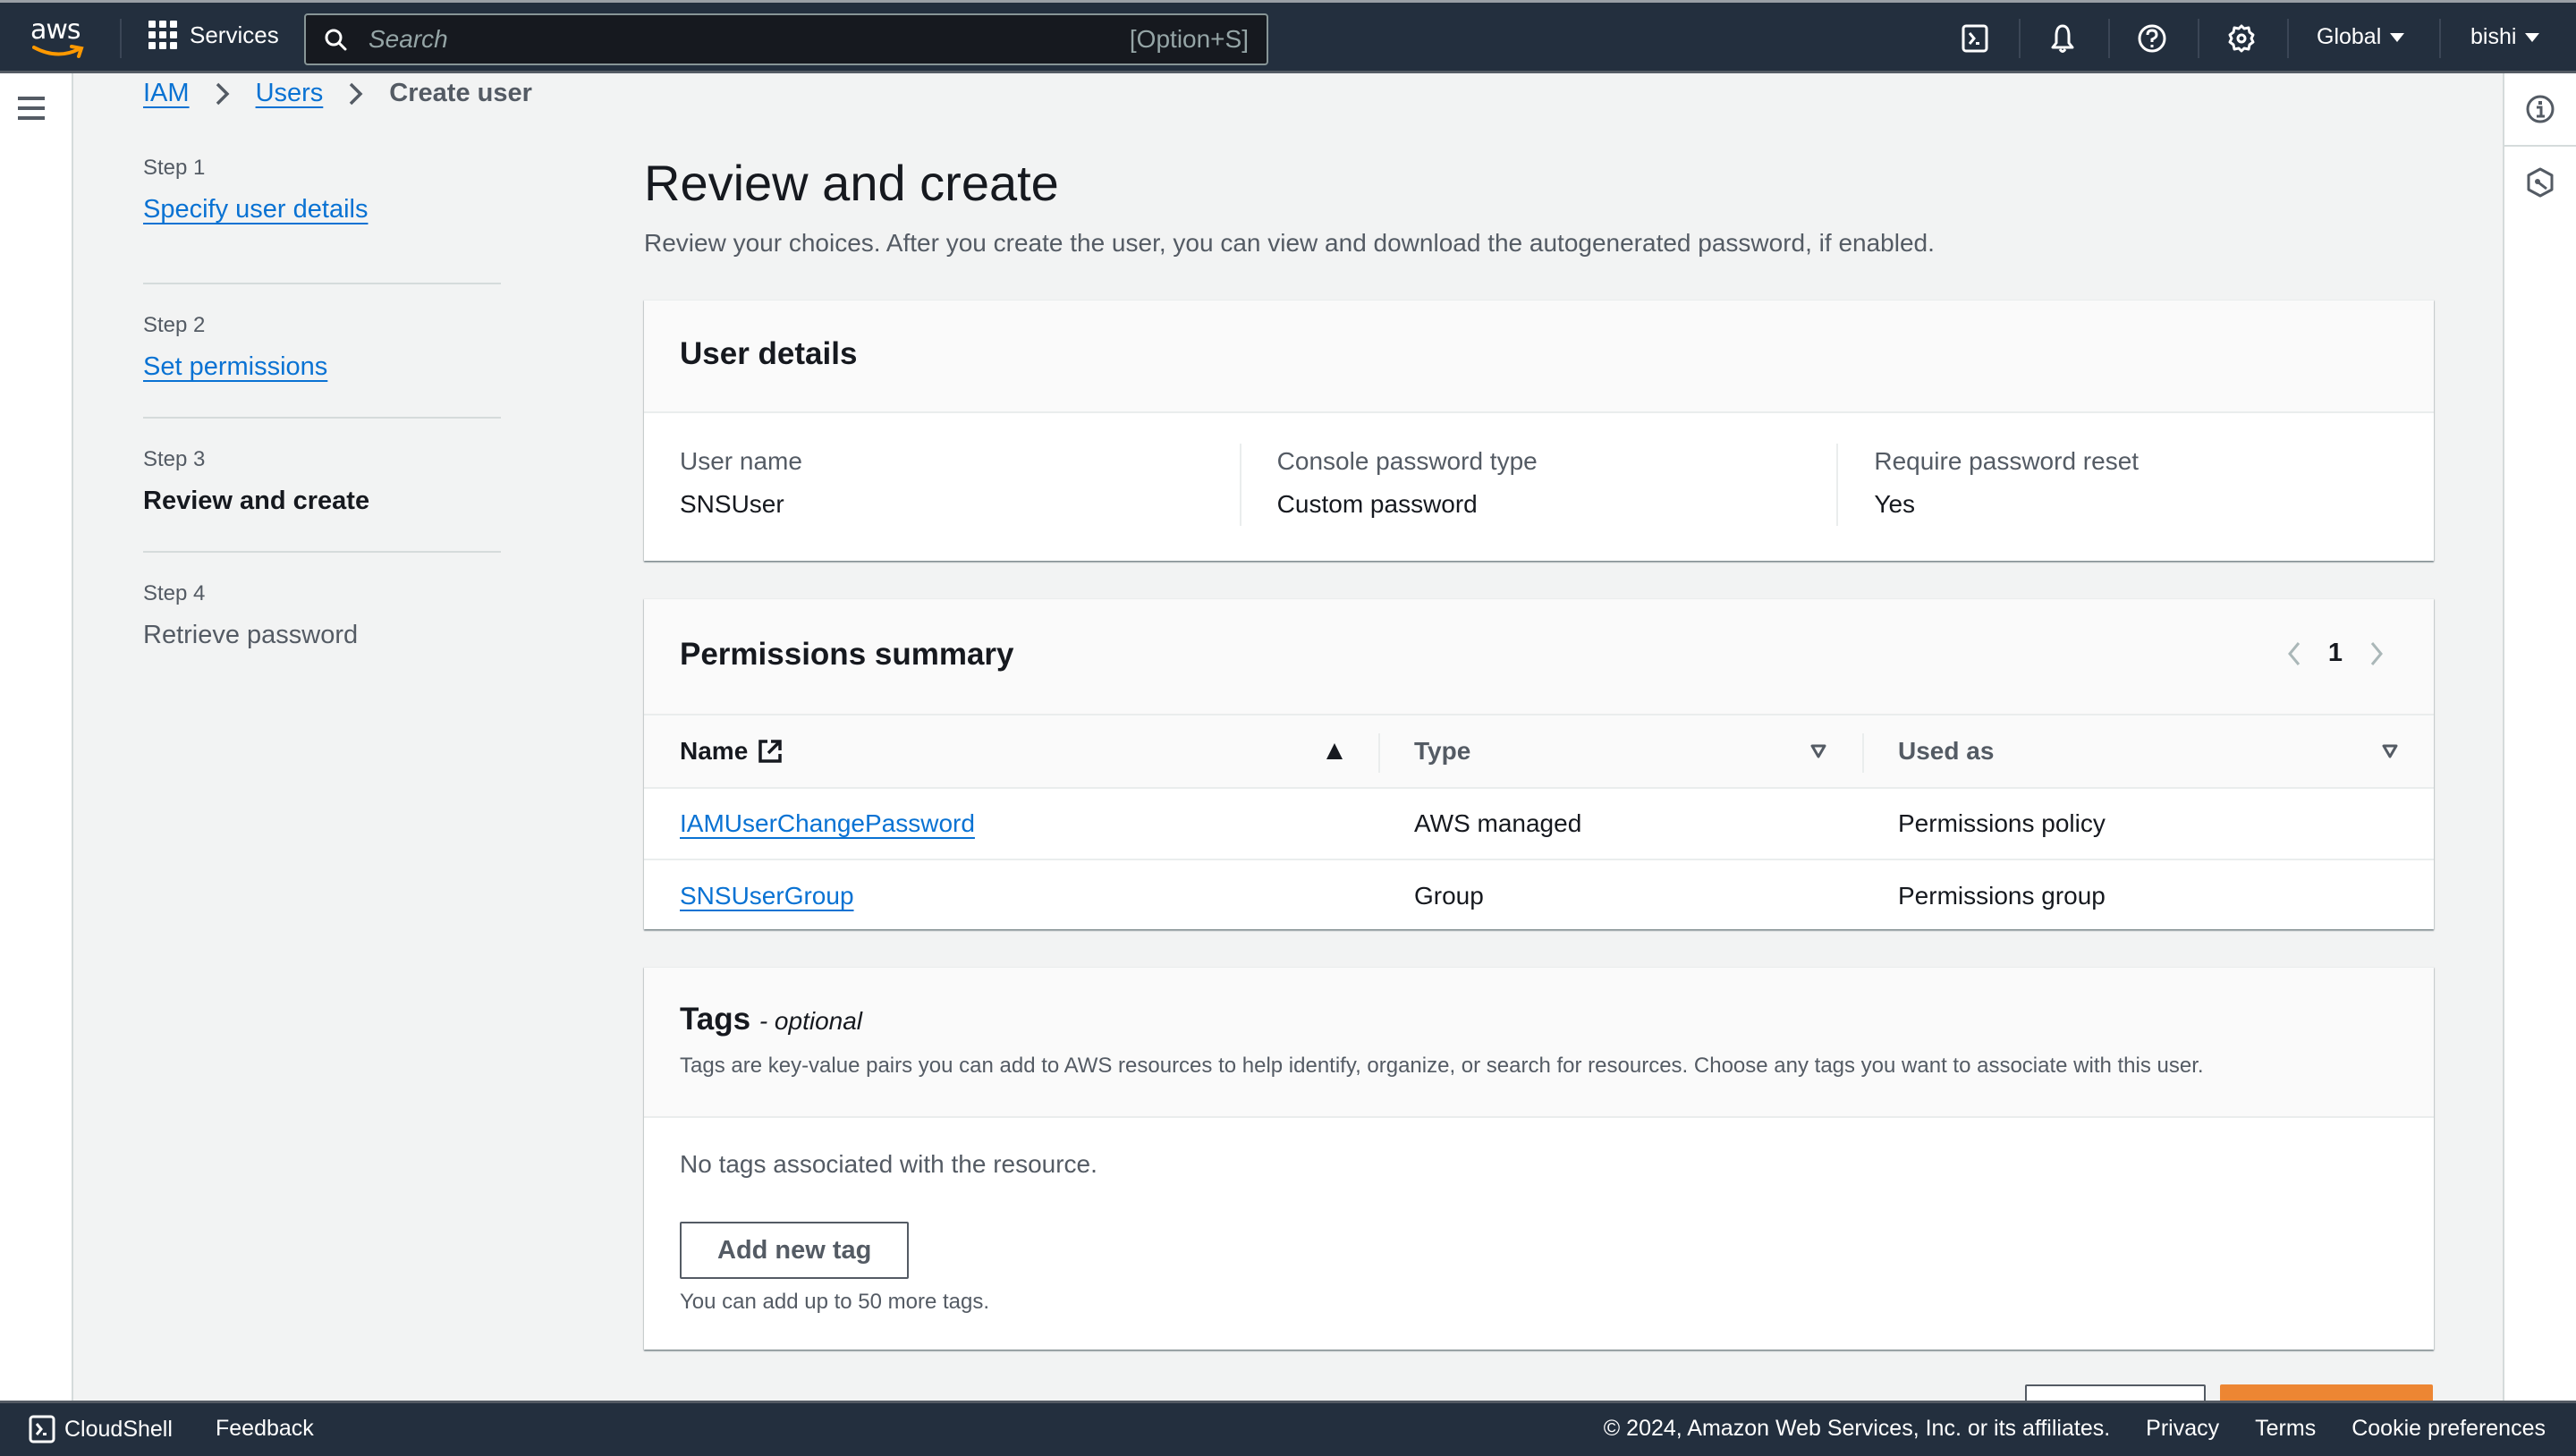 This screenshot has width=2576, height=1456. I want to click on container-header: Permissions summary 1, so click(1539, 656).